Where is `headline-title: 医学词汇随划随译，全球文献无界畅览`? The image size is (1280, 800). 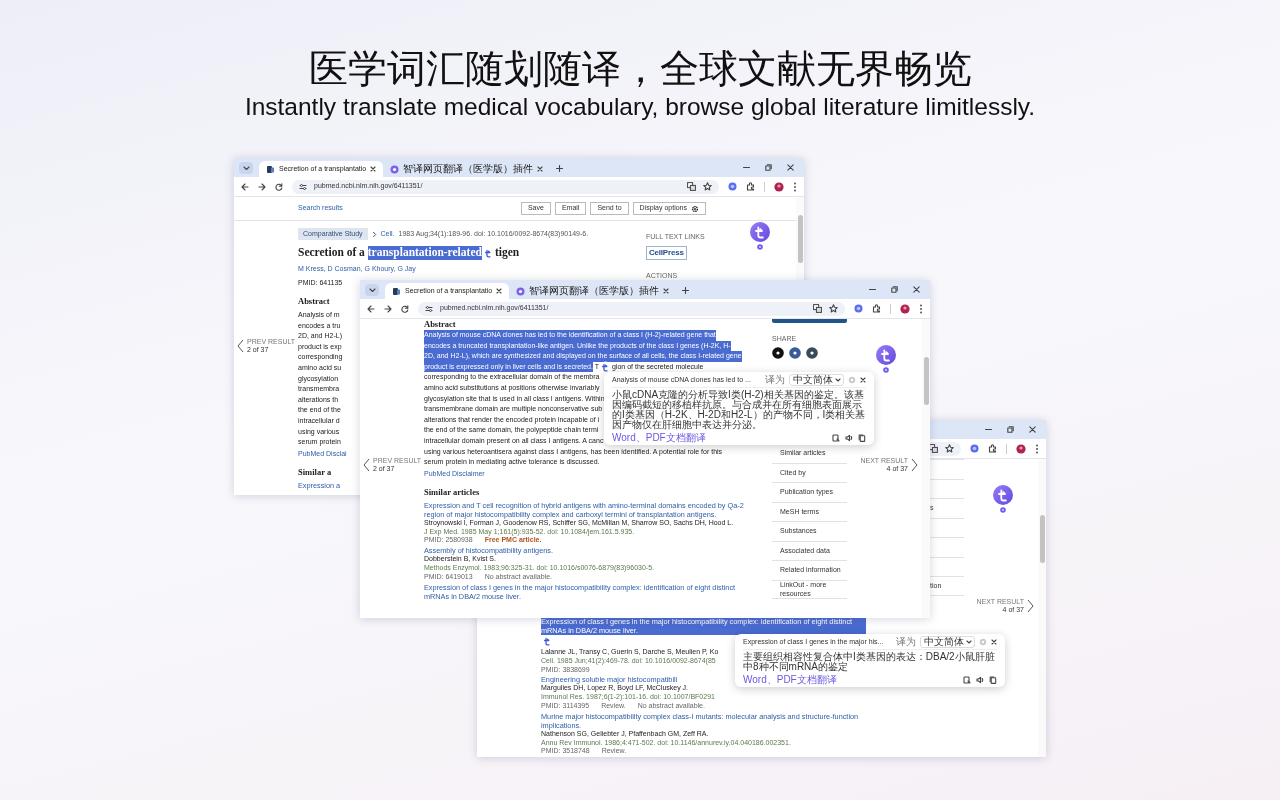
headline-title: 医学词汇随划随译，全球文献无界畅览 is located at coordinates (640, 69).